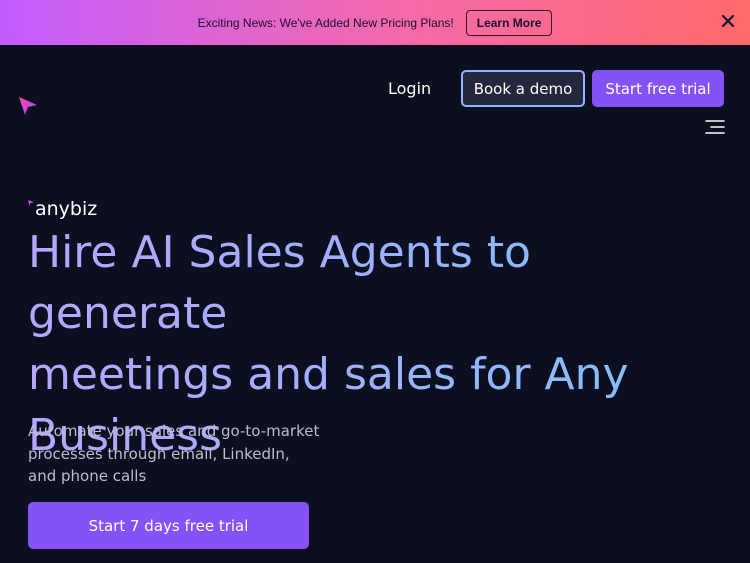 Image resolution: width=750 pixels, height=563 pixels. What do you see at coordinates (31, 203) in the screenshot?
I see `brand-mark-icon` at bounding box center [31, 203].